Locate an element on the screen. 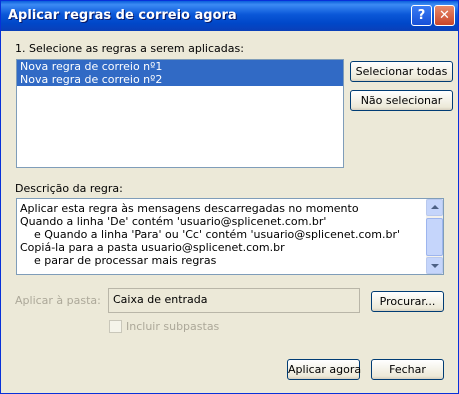 The width and height of the screenshot is (459, 394). scroll-up-button is located at coordinates (434, 207).